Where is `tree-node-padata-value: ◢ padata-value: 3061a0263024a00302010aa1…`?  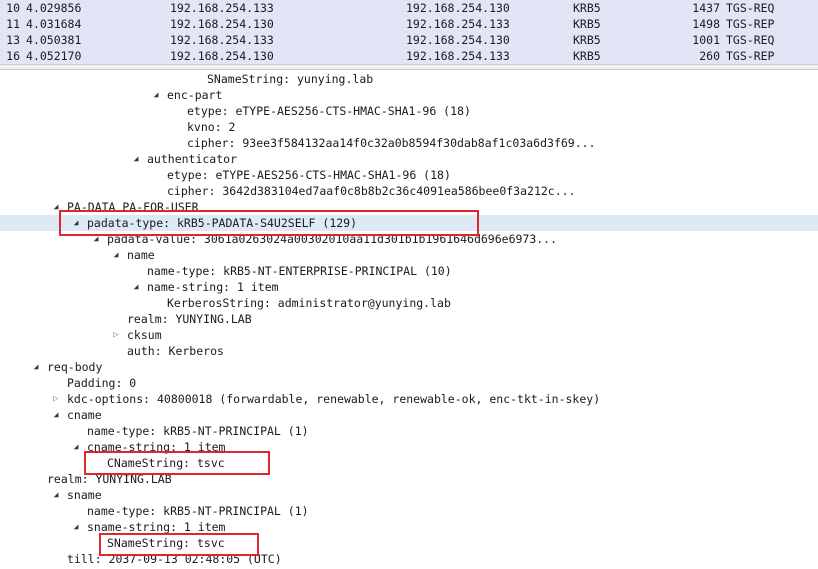
tree-node-padata-value: ◢ padata-value: 3061a0263024a00302010aa1… is located at coordinates (409, 239).